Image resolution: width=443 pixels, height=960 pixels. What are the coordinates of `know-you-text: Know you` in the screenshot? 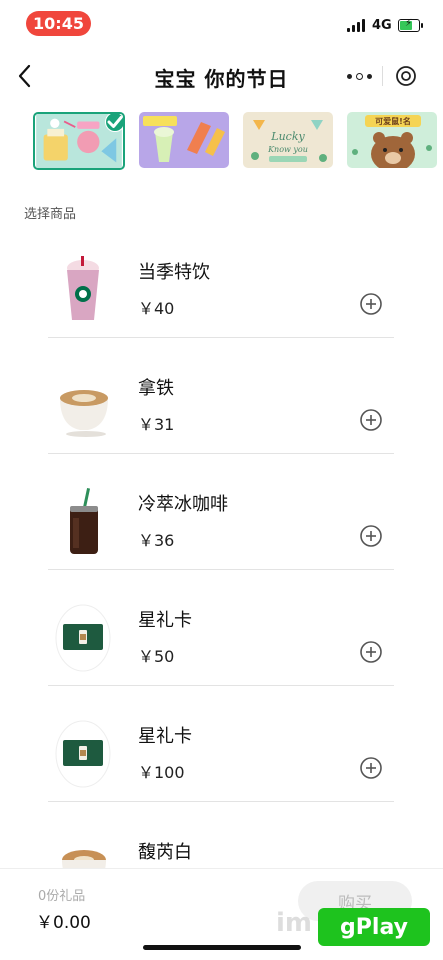 It's located at (287, 149).